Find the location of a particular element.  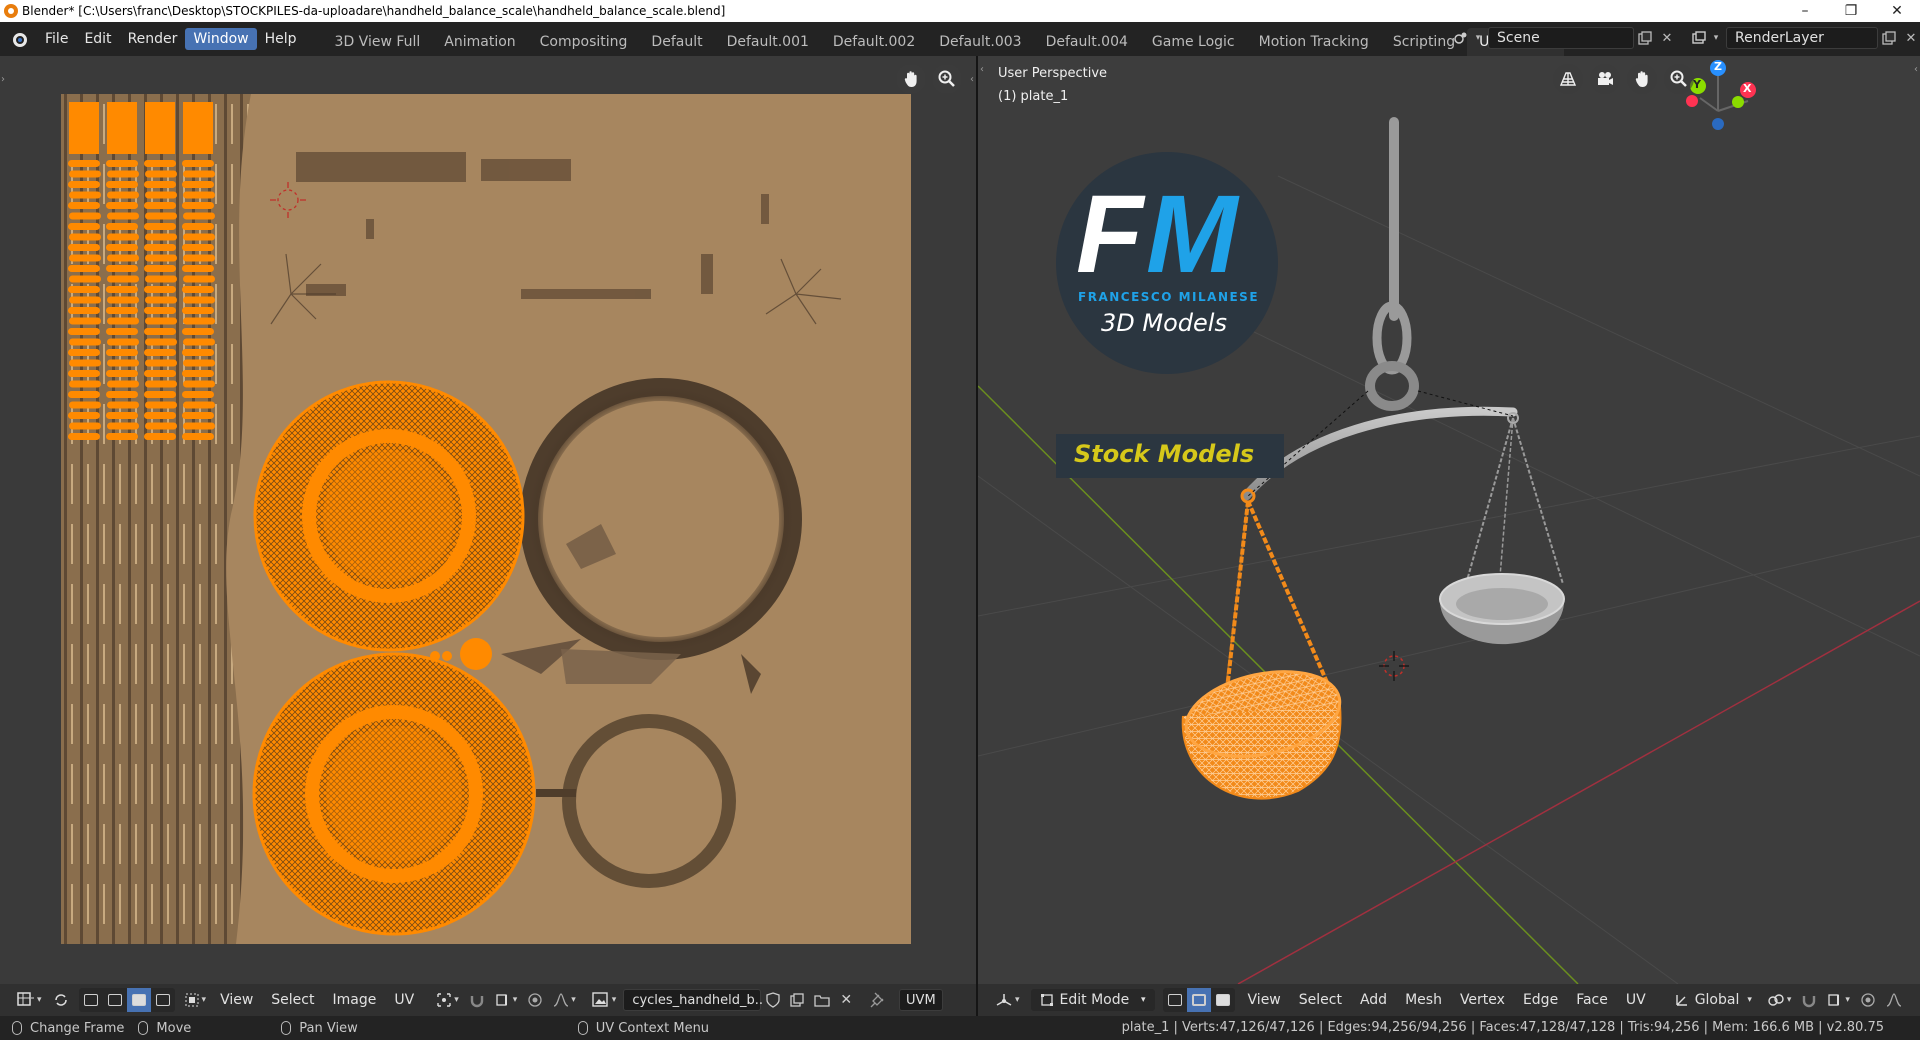

menu-face: Face is located at coordinates (1592, 1000).